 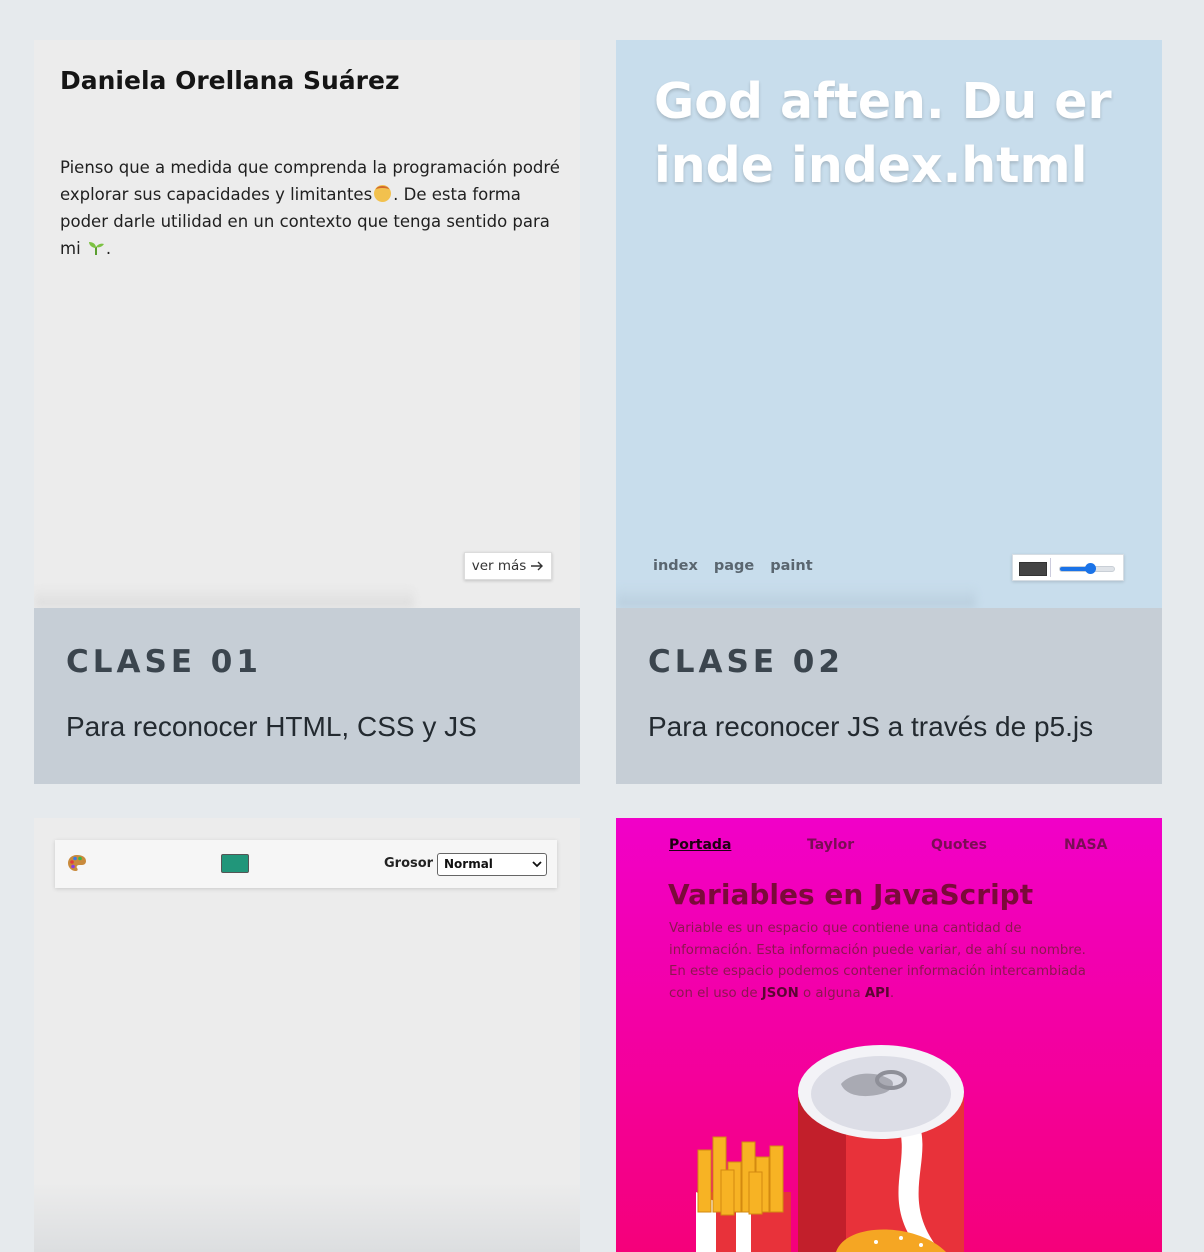 I want to click on palette-icon, so click(x=77, y=863).